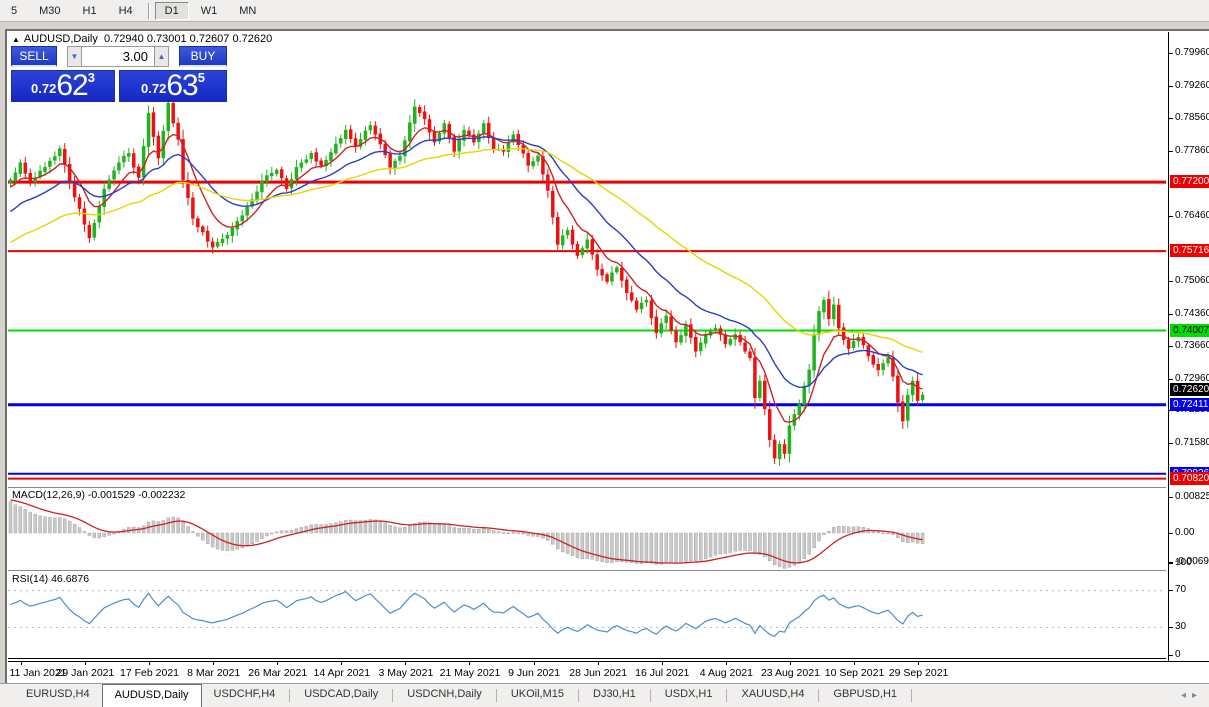  Describe the element at coordinates (1183, 562) in the screenshot. I see `axis-price-tick: 100` at that location.